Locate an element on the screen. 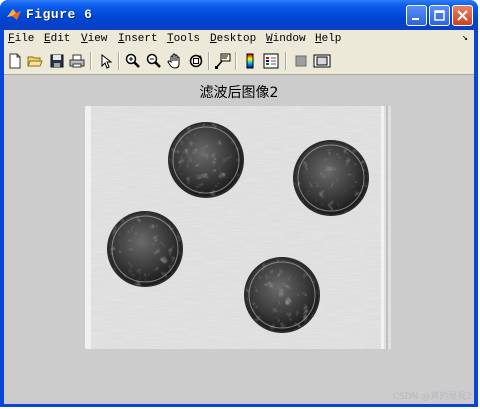 This screenshot has height=409, width=480. zoom-in-button is located at coordinates (133, 61).